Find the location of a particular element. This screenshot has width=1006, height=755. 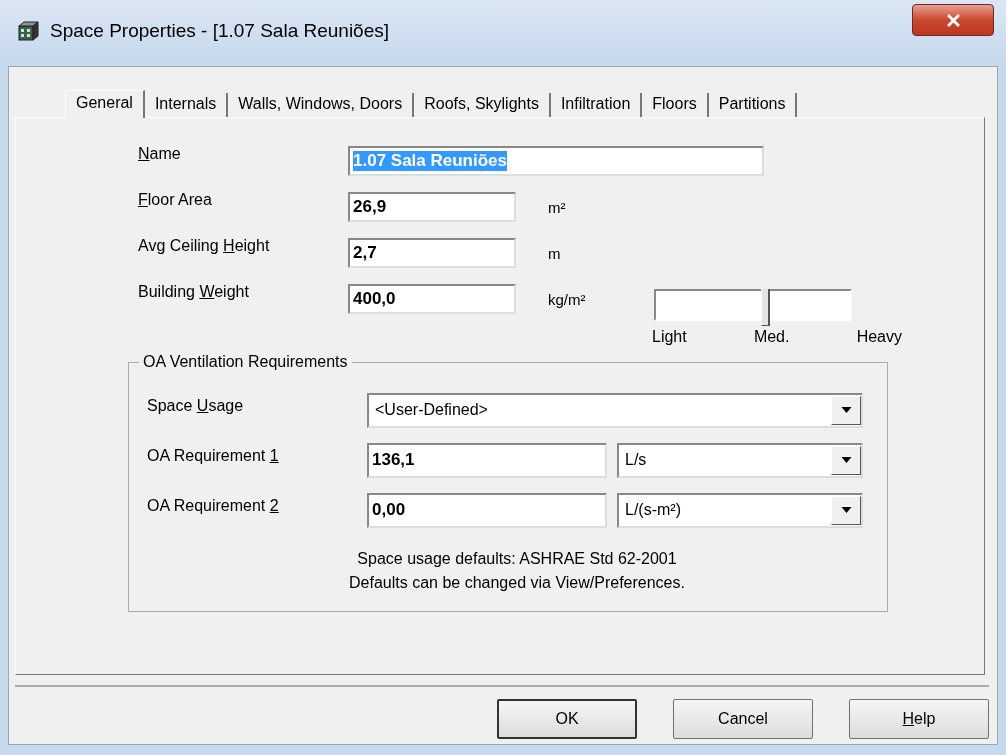

field-label: Floor Area is located at coordinates (175, 200).